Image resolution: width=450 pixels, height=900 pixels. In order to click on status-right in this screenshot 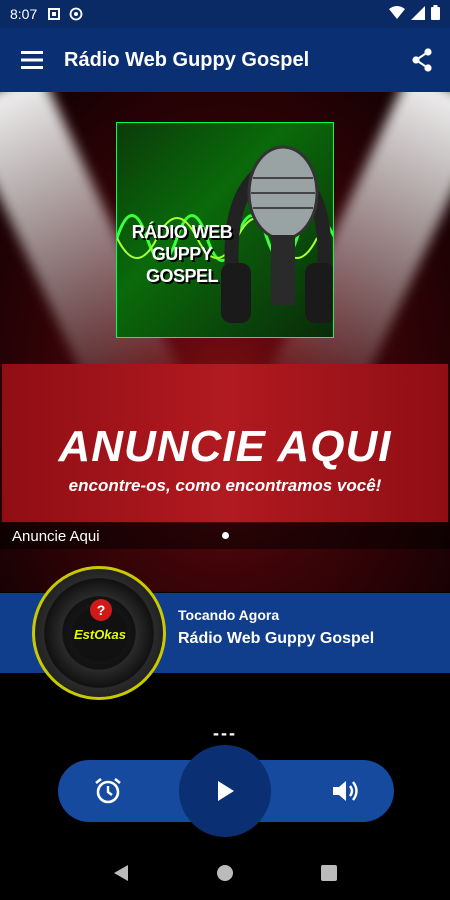, I will do `click(414, 14)`.